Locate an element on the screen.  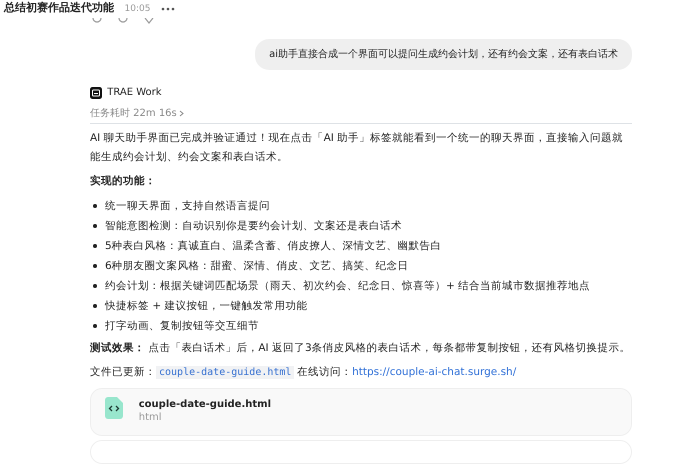
file-type: html is located at coordinates (150, 418).